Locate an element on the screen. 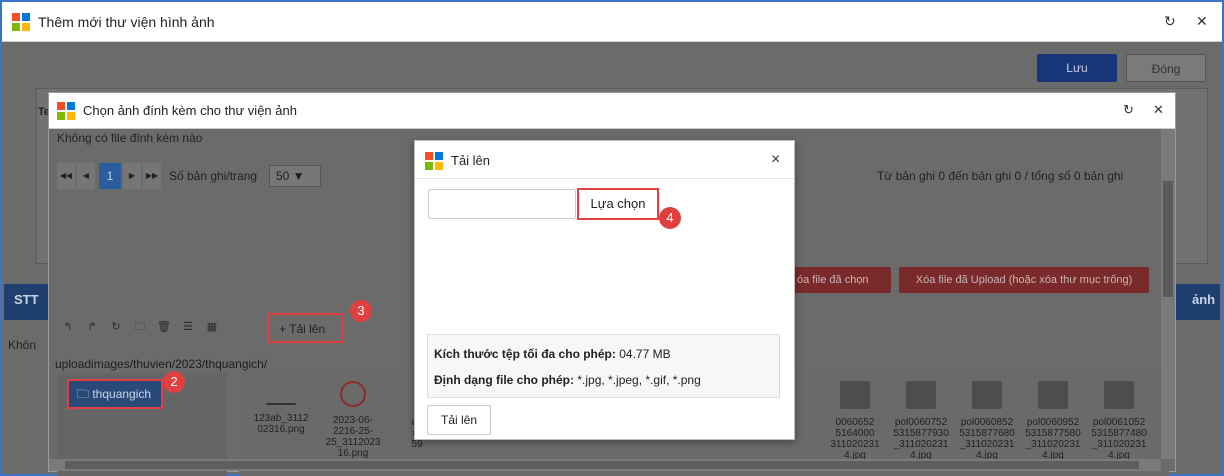  file-item: pol0060952 5315877580 _311020231 4.jpg is located at coordinates (1053, 421).